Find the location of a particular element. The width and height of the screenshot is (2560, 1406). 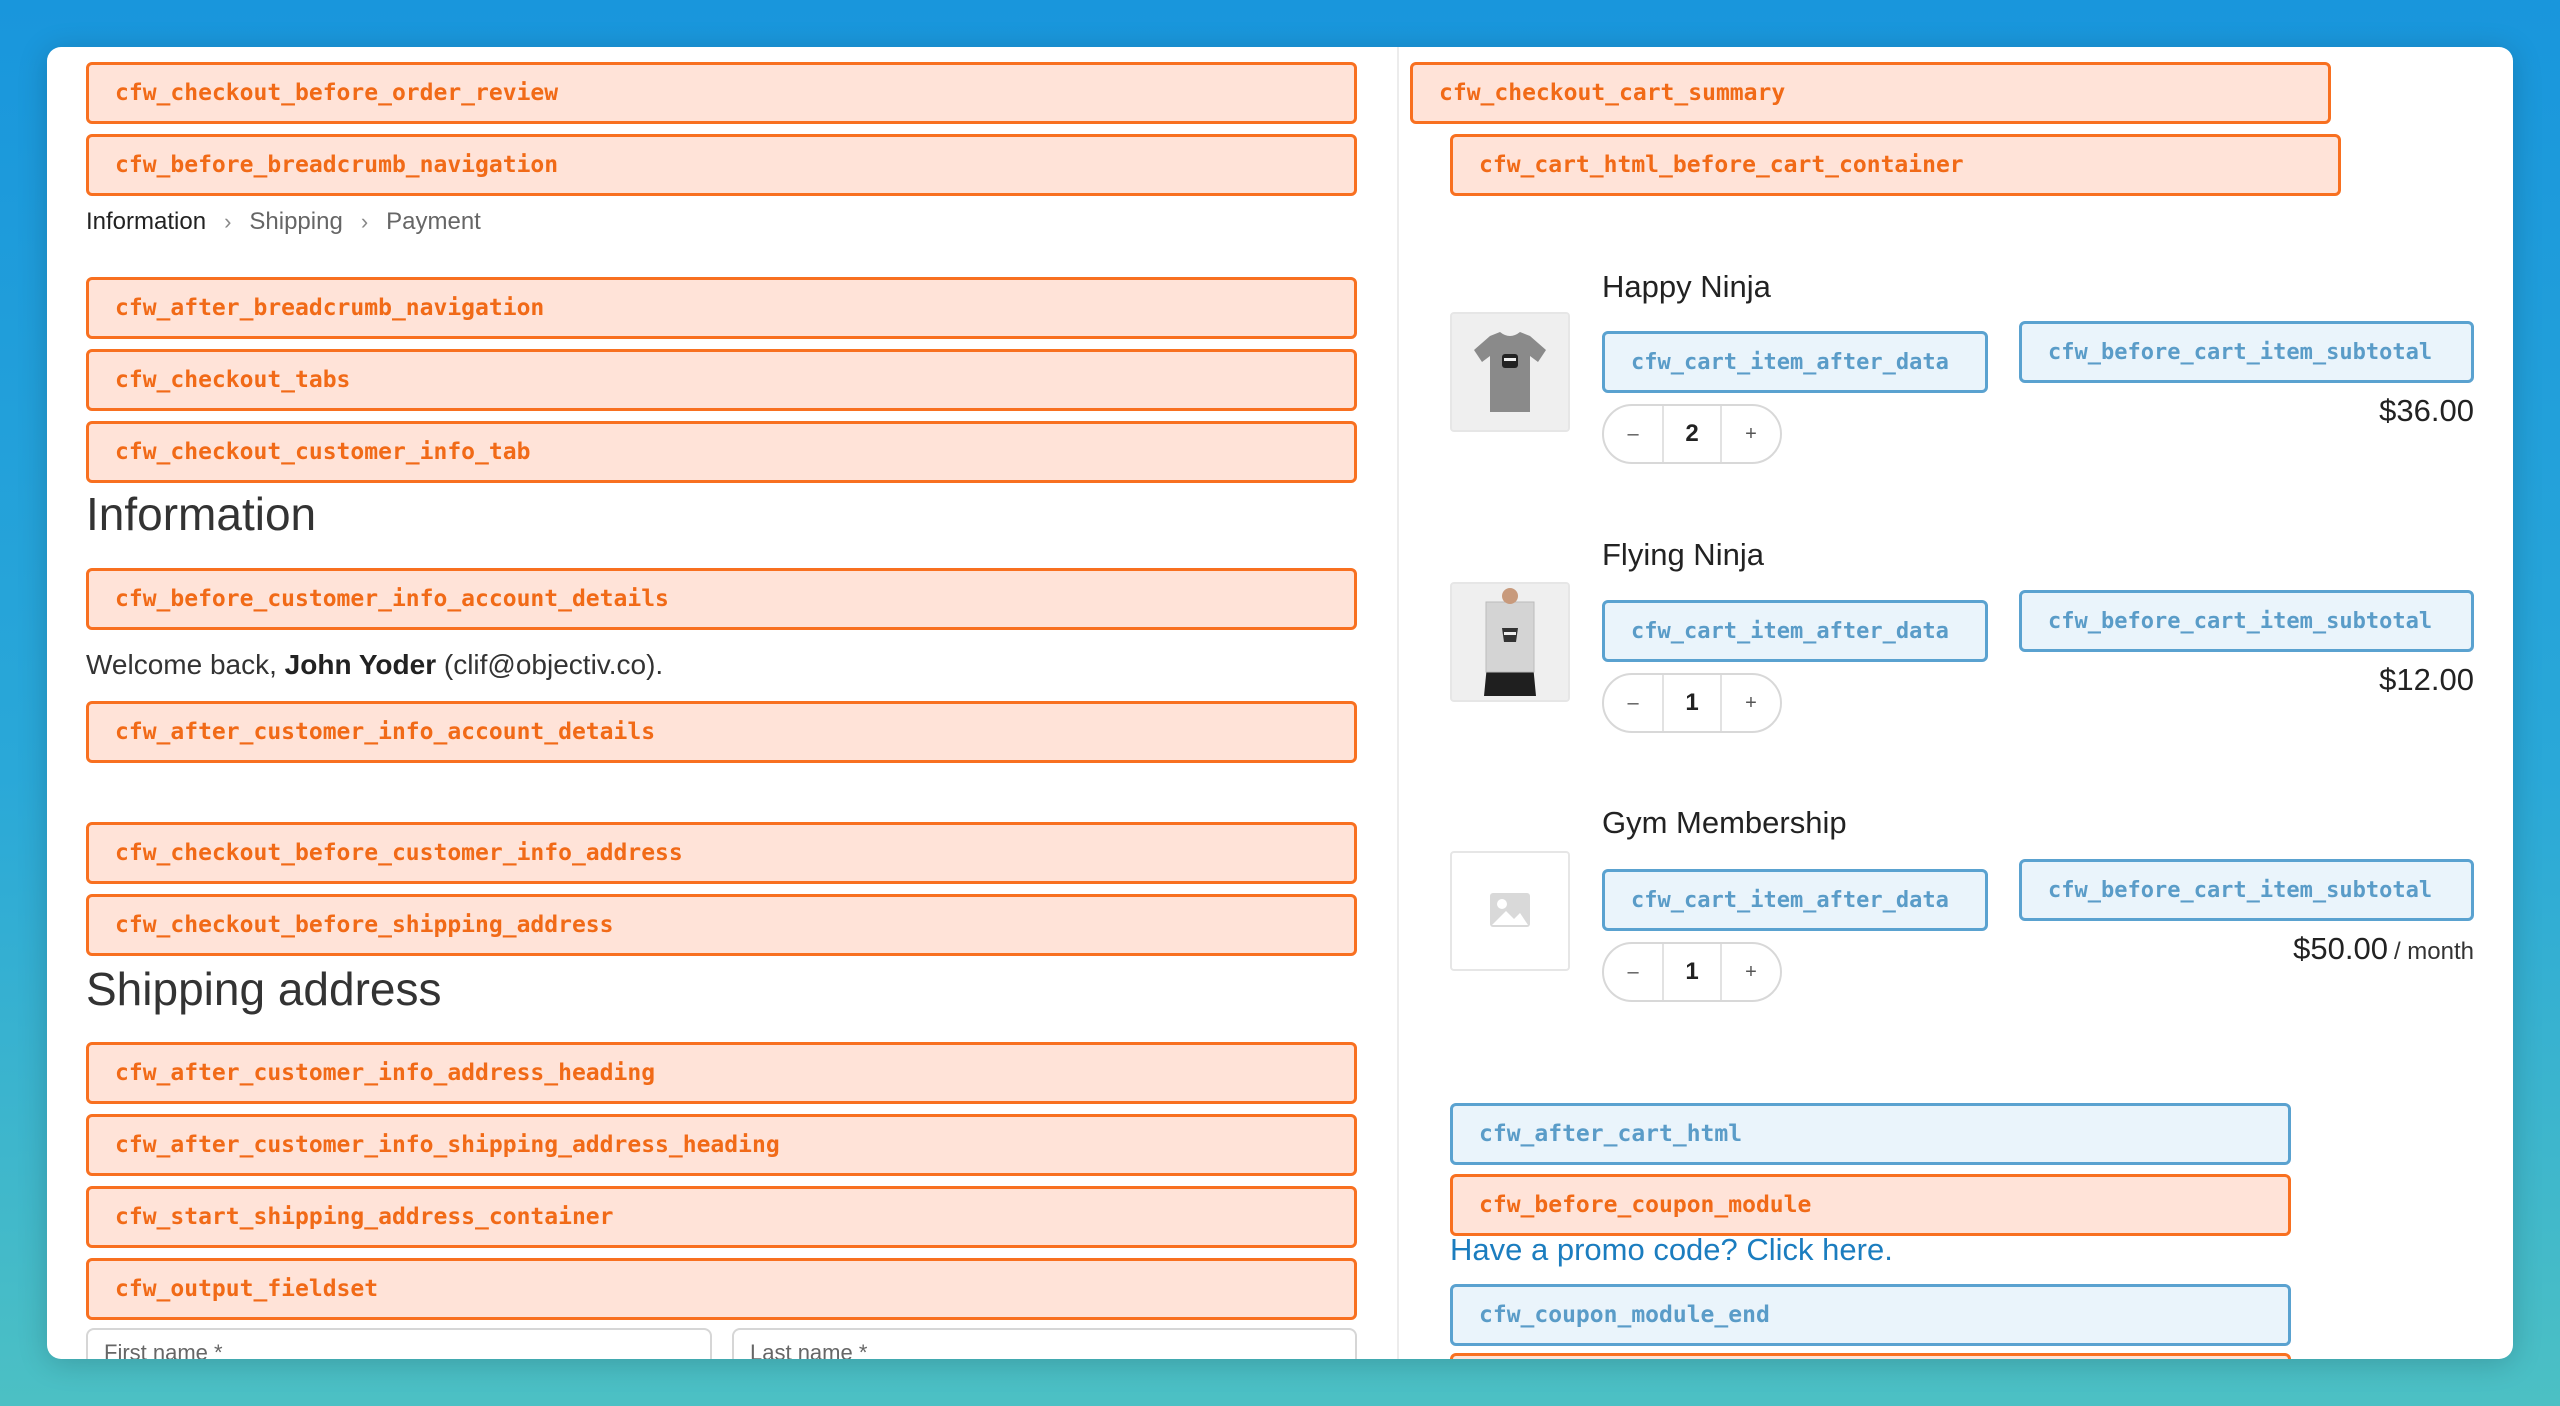

hook-after-customer-info-address-heading: cfw_after_customer_info_address_heading is located at coordinates (721, 1073).